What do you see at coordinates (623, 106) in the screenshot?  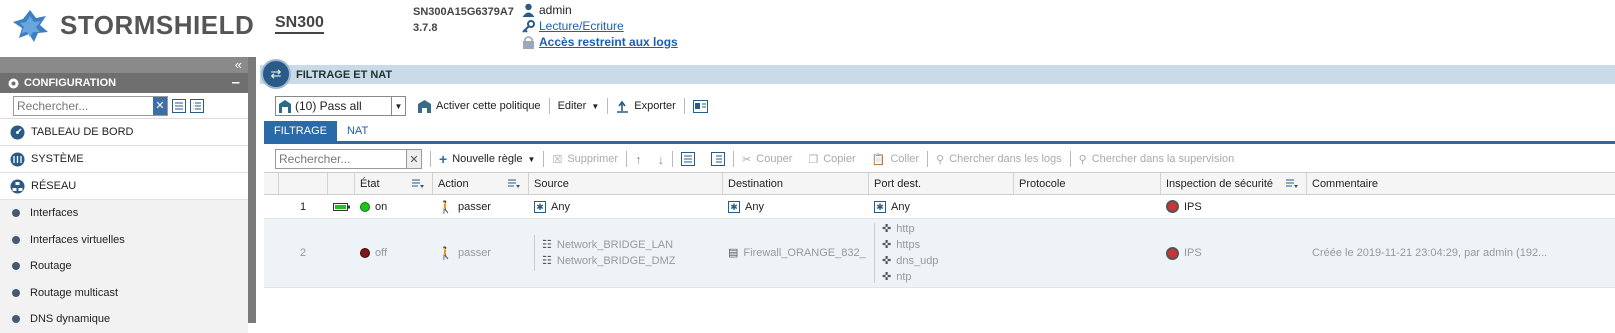 I see `export-icon` at bounding box center [623, 106].